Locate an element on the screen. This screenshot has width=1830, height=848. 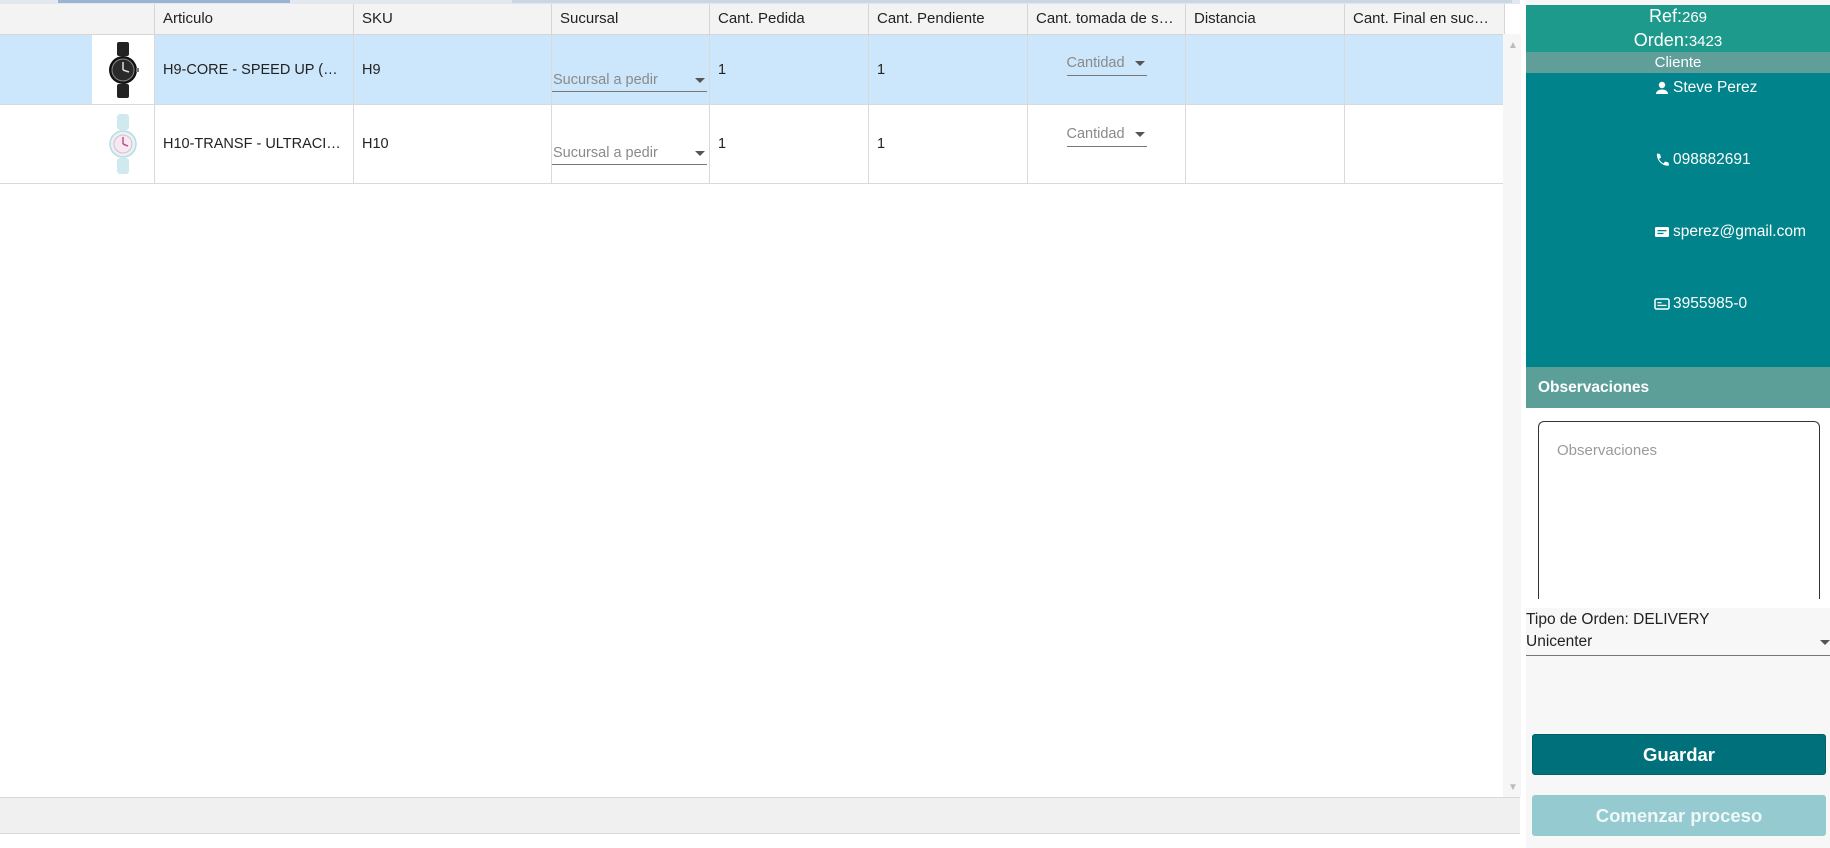
watch-light-blue-icon is located at coordinates (123, 144).